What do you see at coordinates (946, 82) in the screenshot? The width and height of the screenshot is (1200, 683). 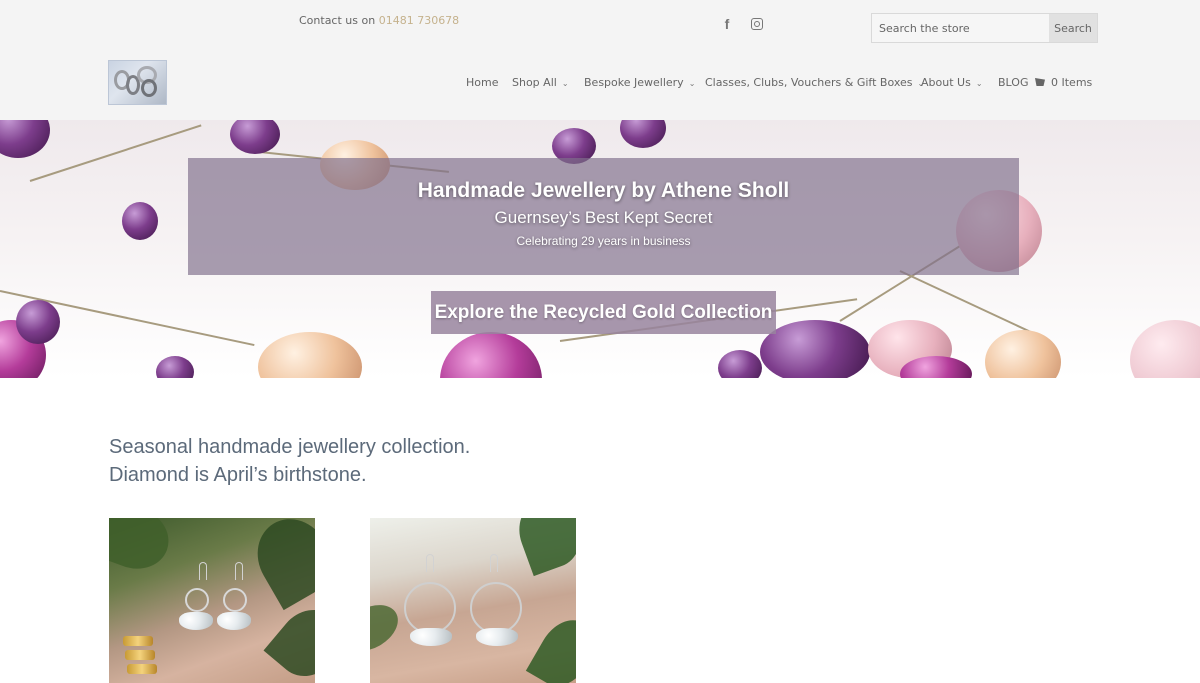 I see `nav-item-label: About Us` at bounding box center [946, 82].